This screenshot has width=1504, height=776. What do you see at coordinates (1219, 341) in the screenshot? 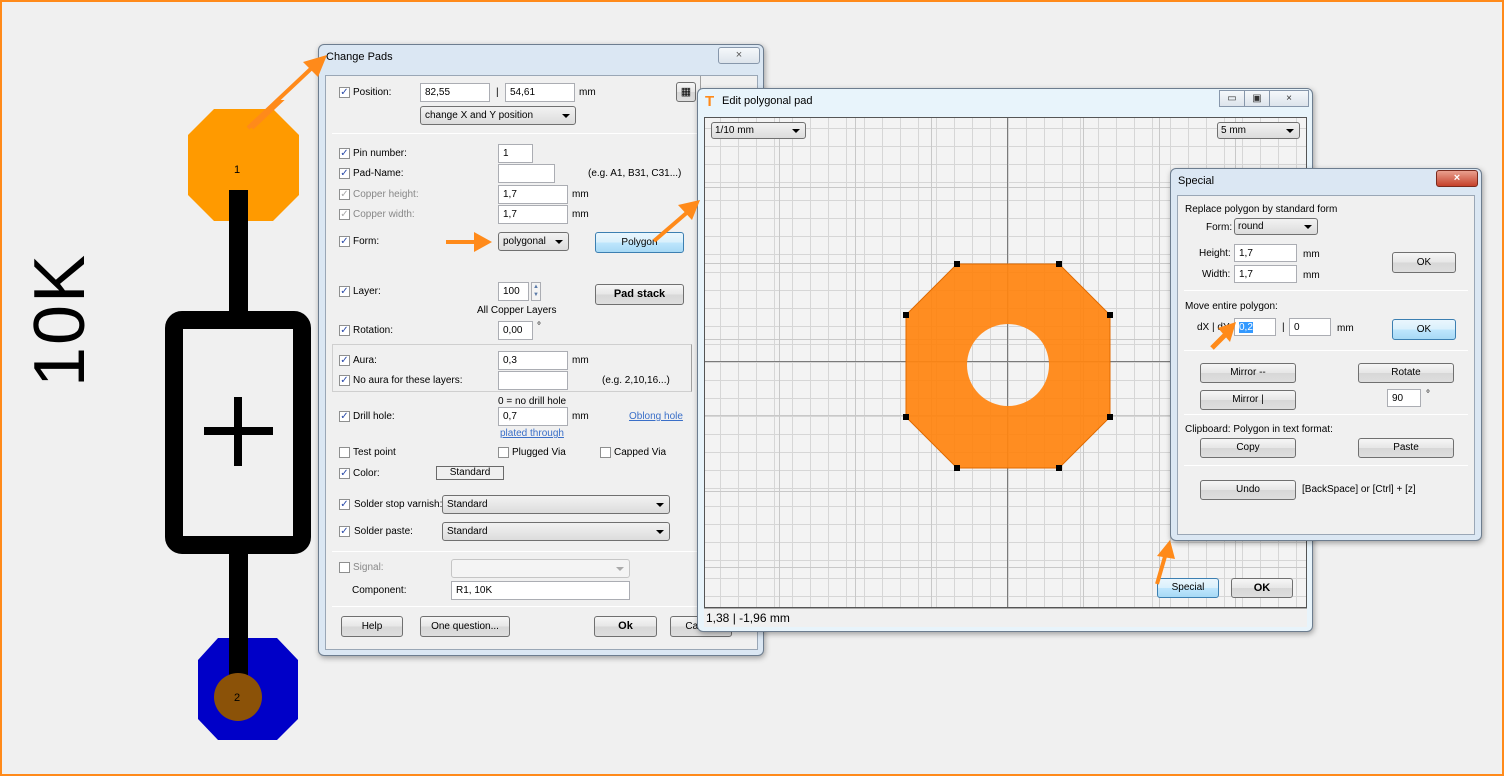
I see `arrow-to-dx` at bounding box center [1219, 341].